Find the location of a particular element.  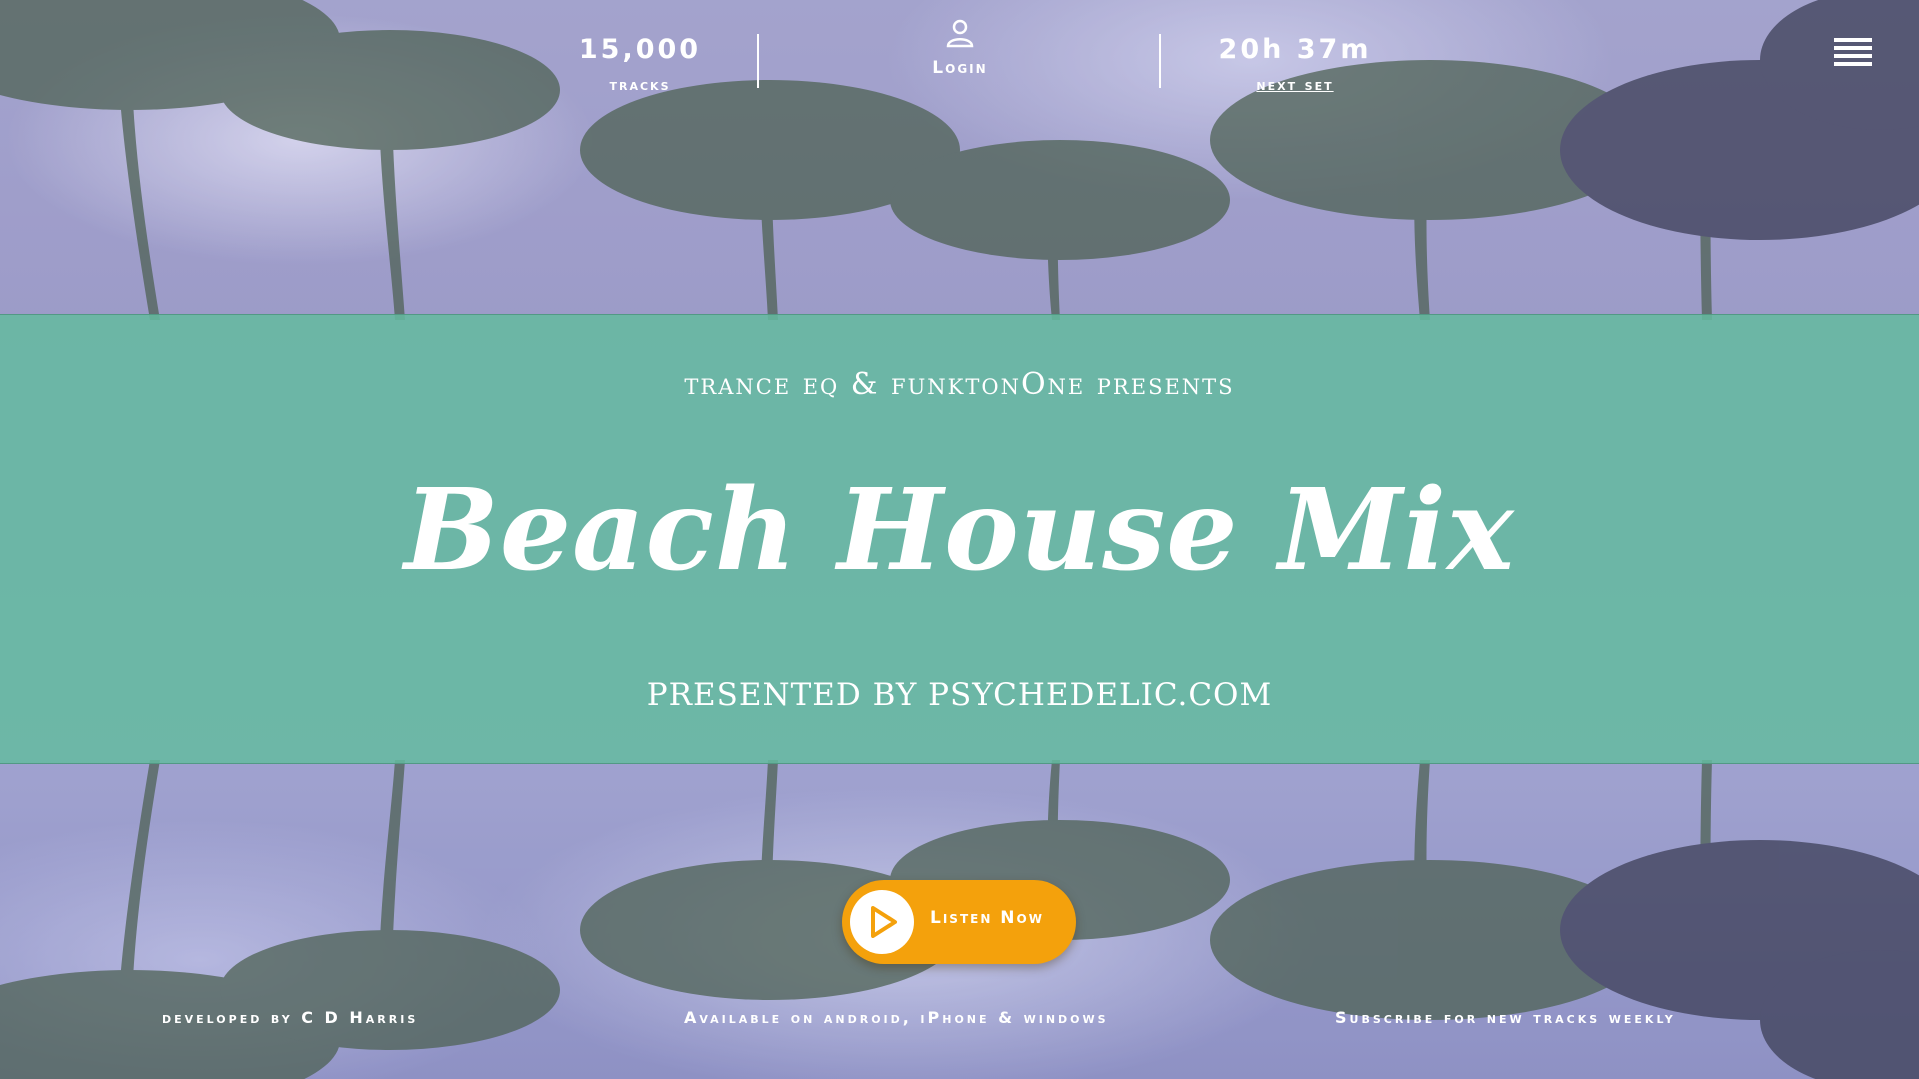

listen-now-button: Listen Now is located at coordinates (959, 922).